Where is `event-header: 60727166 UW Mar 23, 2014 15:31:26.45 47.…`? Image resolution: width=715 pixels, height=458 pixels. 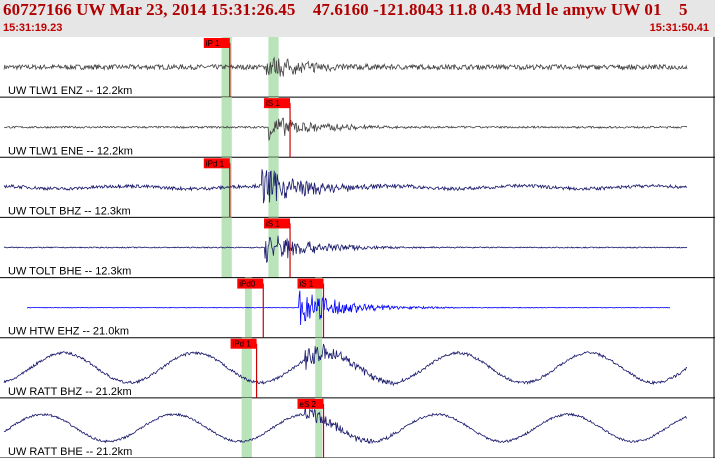
event-header: 60727166 UW Mar 23, 2014 15:31:26.45 47.… is located at coordinates (357, 18).